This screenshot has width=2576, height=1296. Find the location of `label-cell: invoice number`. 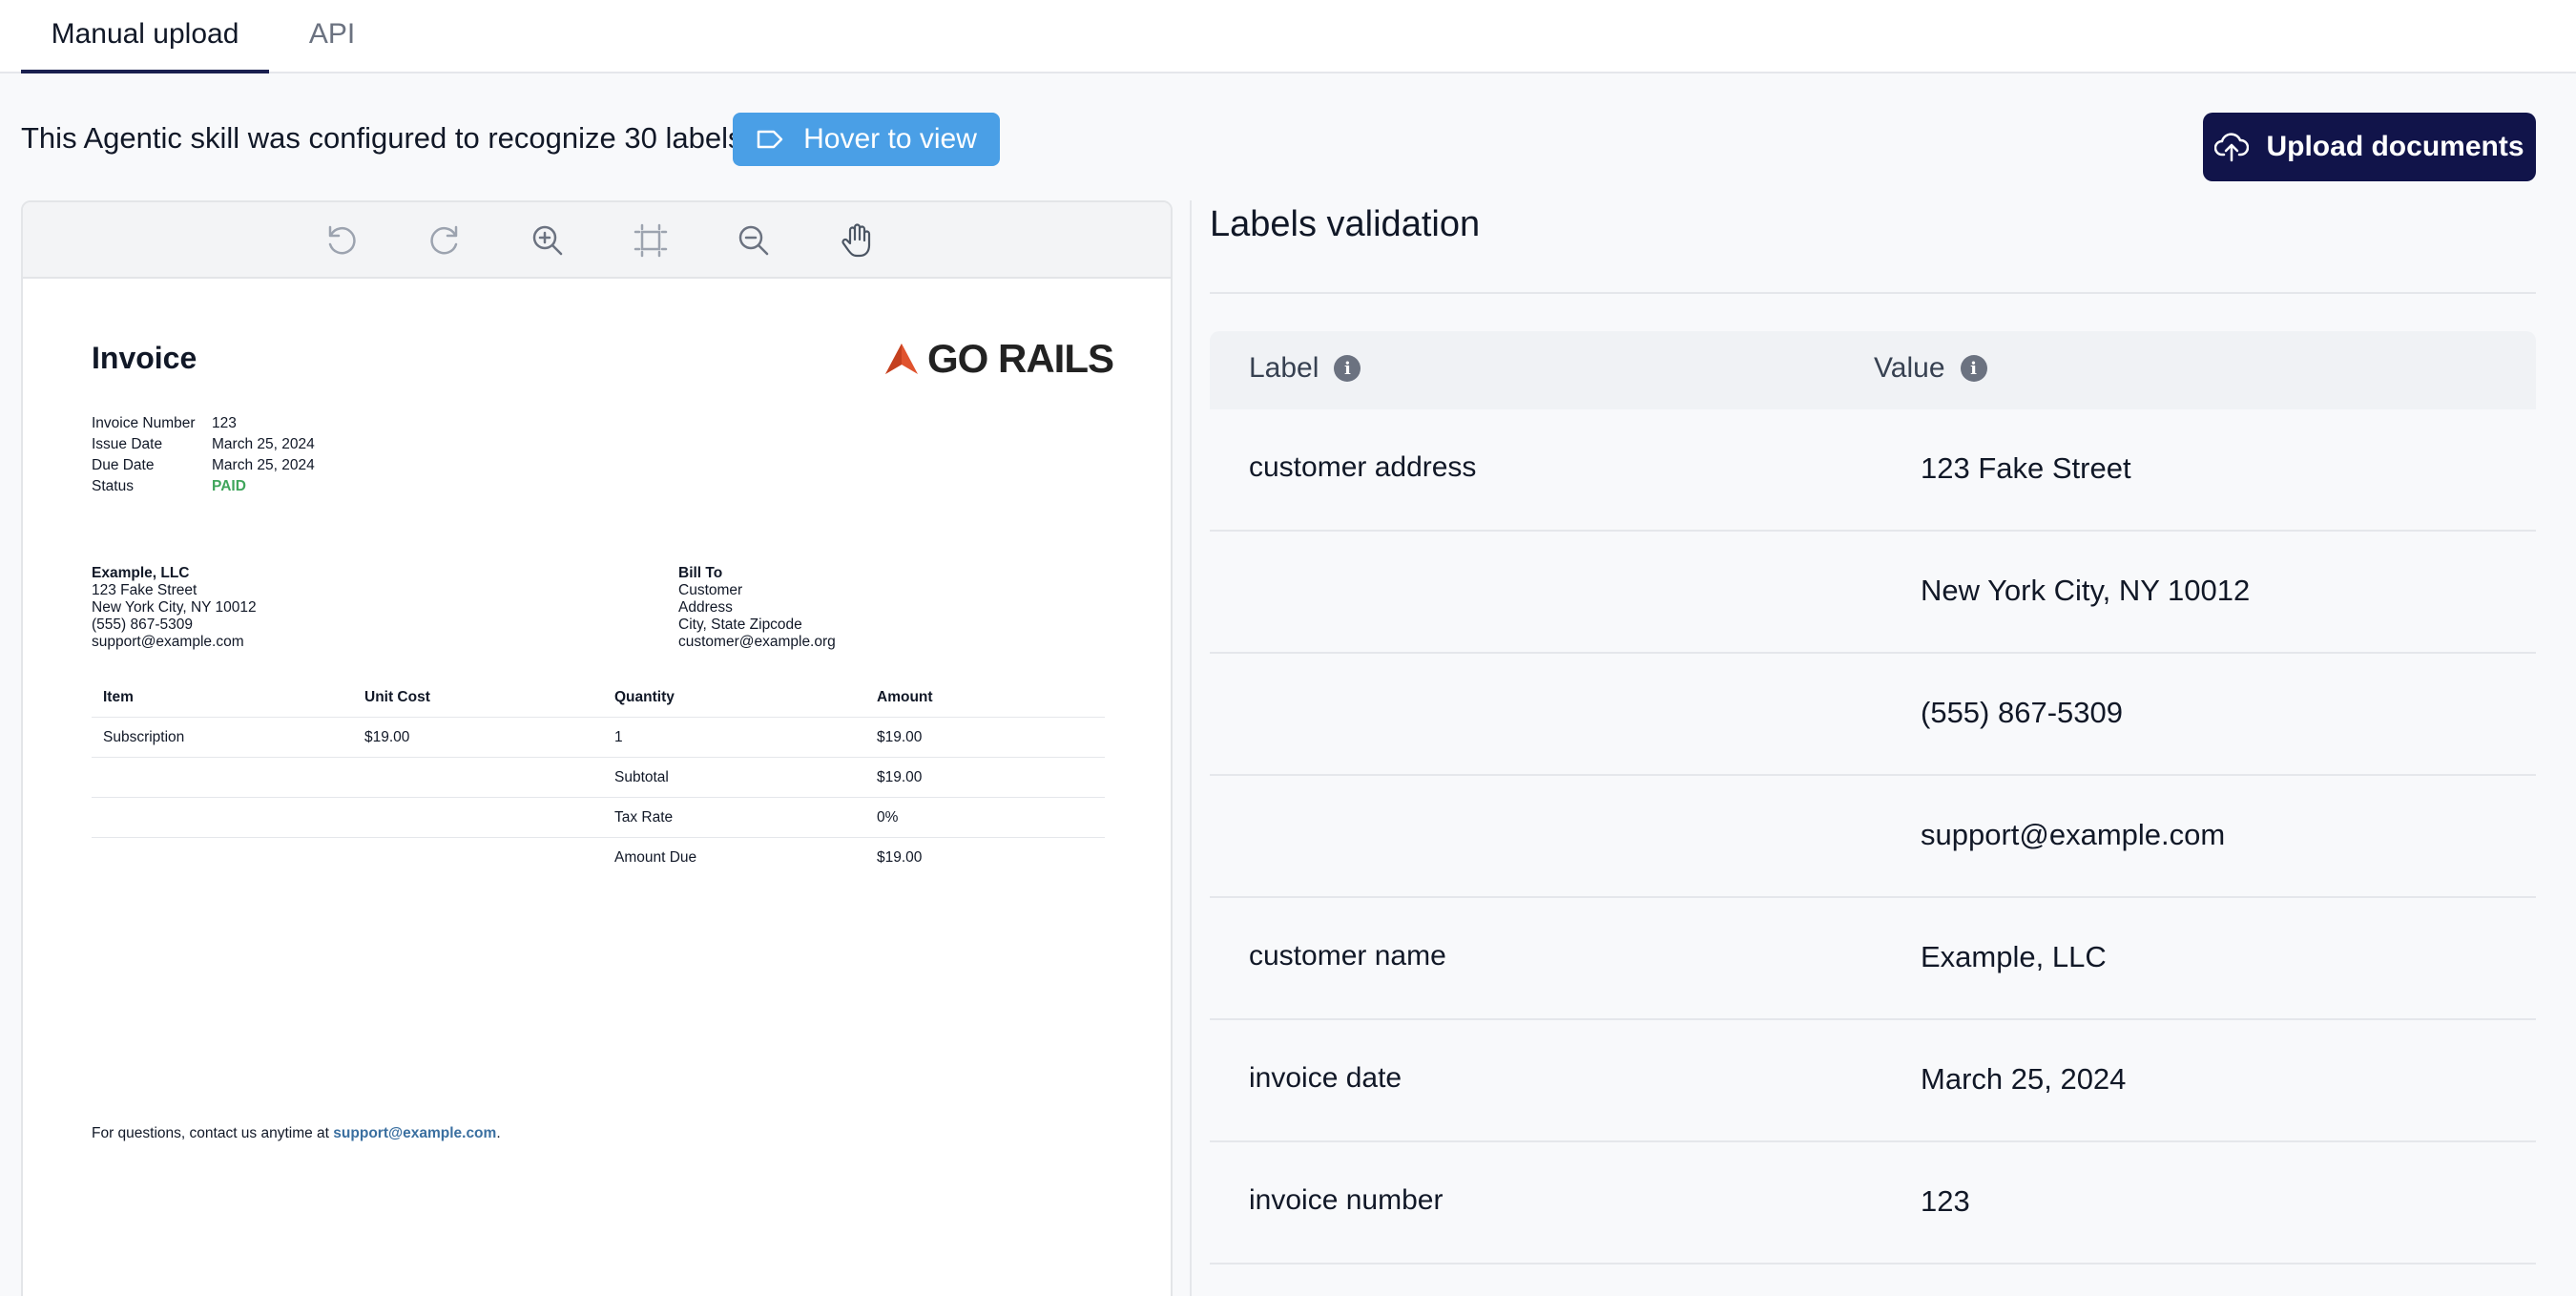

label-cell: invoice number is located at coordinates (1346, 1200).